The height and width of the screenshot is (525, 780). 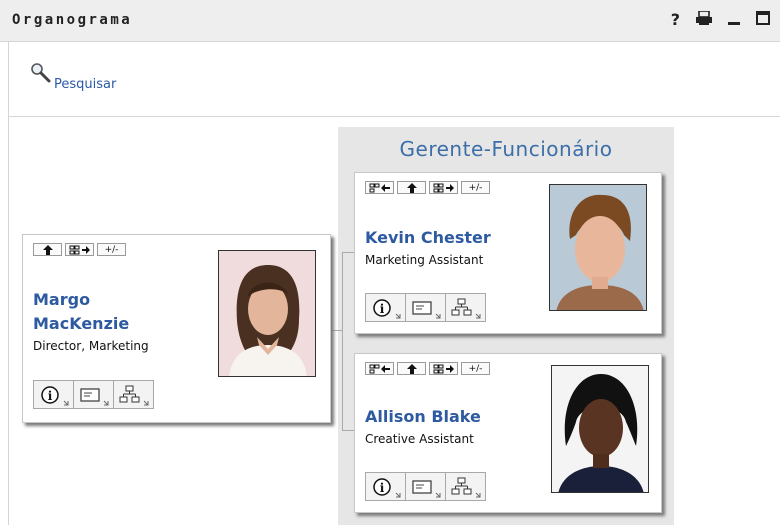 I want to click on person-last-name: MacKenzie, so click(x=81, y=324).